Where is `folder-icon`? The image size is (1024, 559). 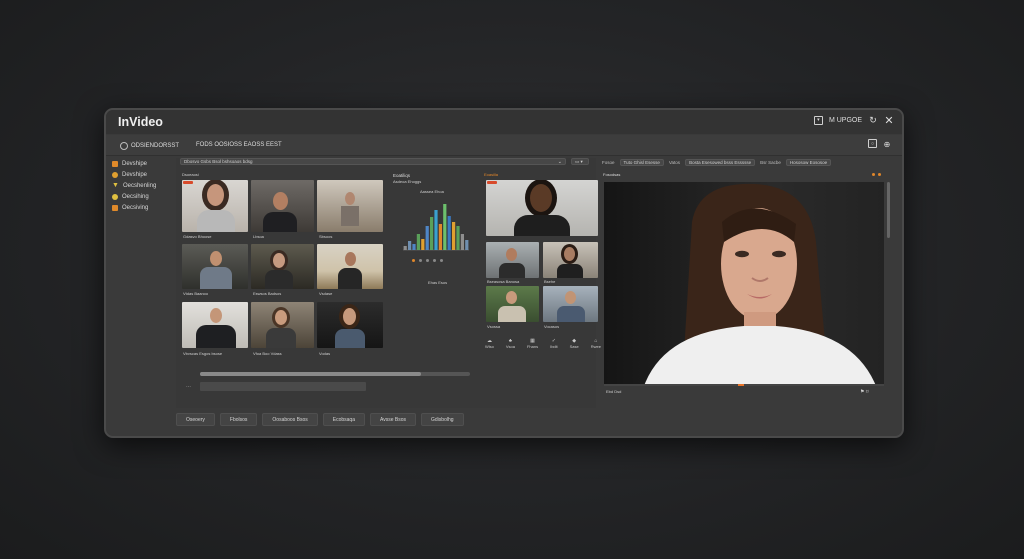 folder-icon is located at coordinates (115, 163).